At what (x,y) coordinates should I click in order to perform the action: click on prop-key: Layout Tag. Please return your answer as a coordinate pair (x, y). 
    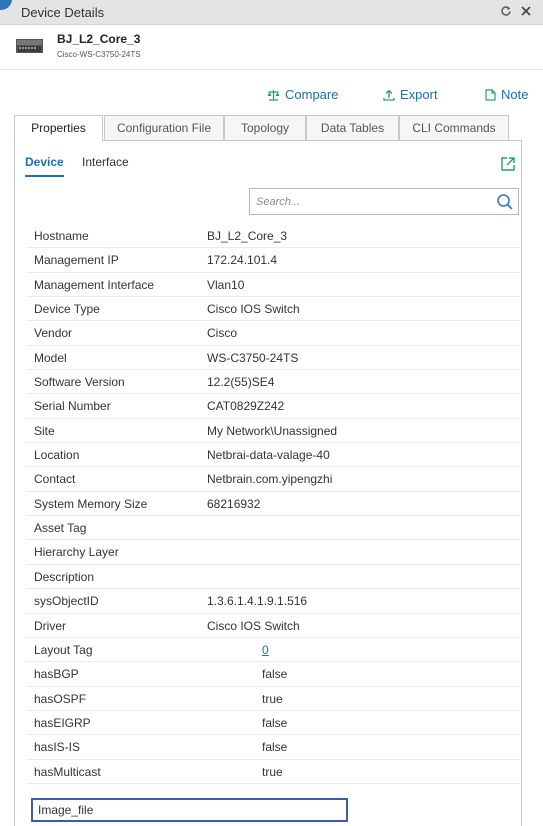
    Looking at the image, I should click on (63, 649).